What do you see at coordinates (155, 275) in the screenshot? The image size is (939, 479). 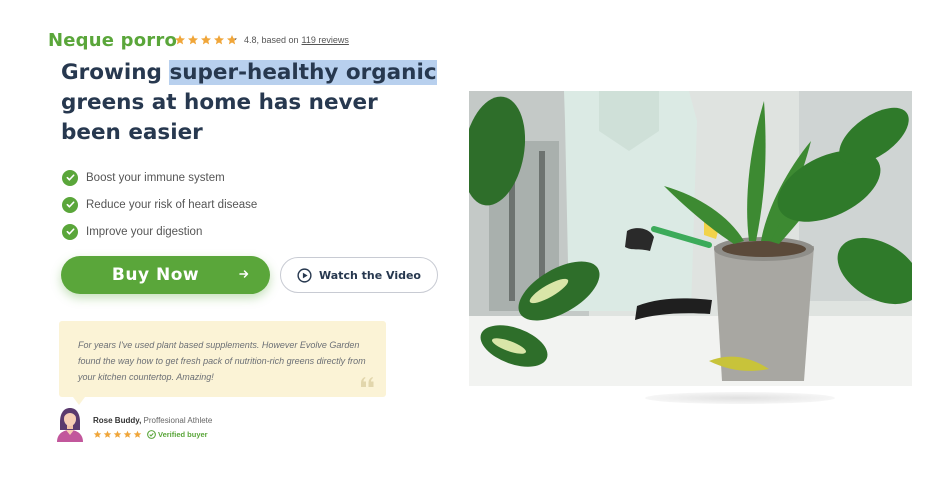 I see `buy-now-label: Buy Now` at bounding box center [155, 275].